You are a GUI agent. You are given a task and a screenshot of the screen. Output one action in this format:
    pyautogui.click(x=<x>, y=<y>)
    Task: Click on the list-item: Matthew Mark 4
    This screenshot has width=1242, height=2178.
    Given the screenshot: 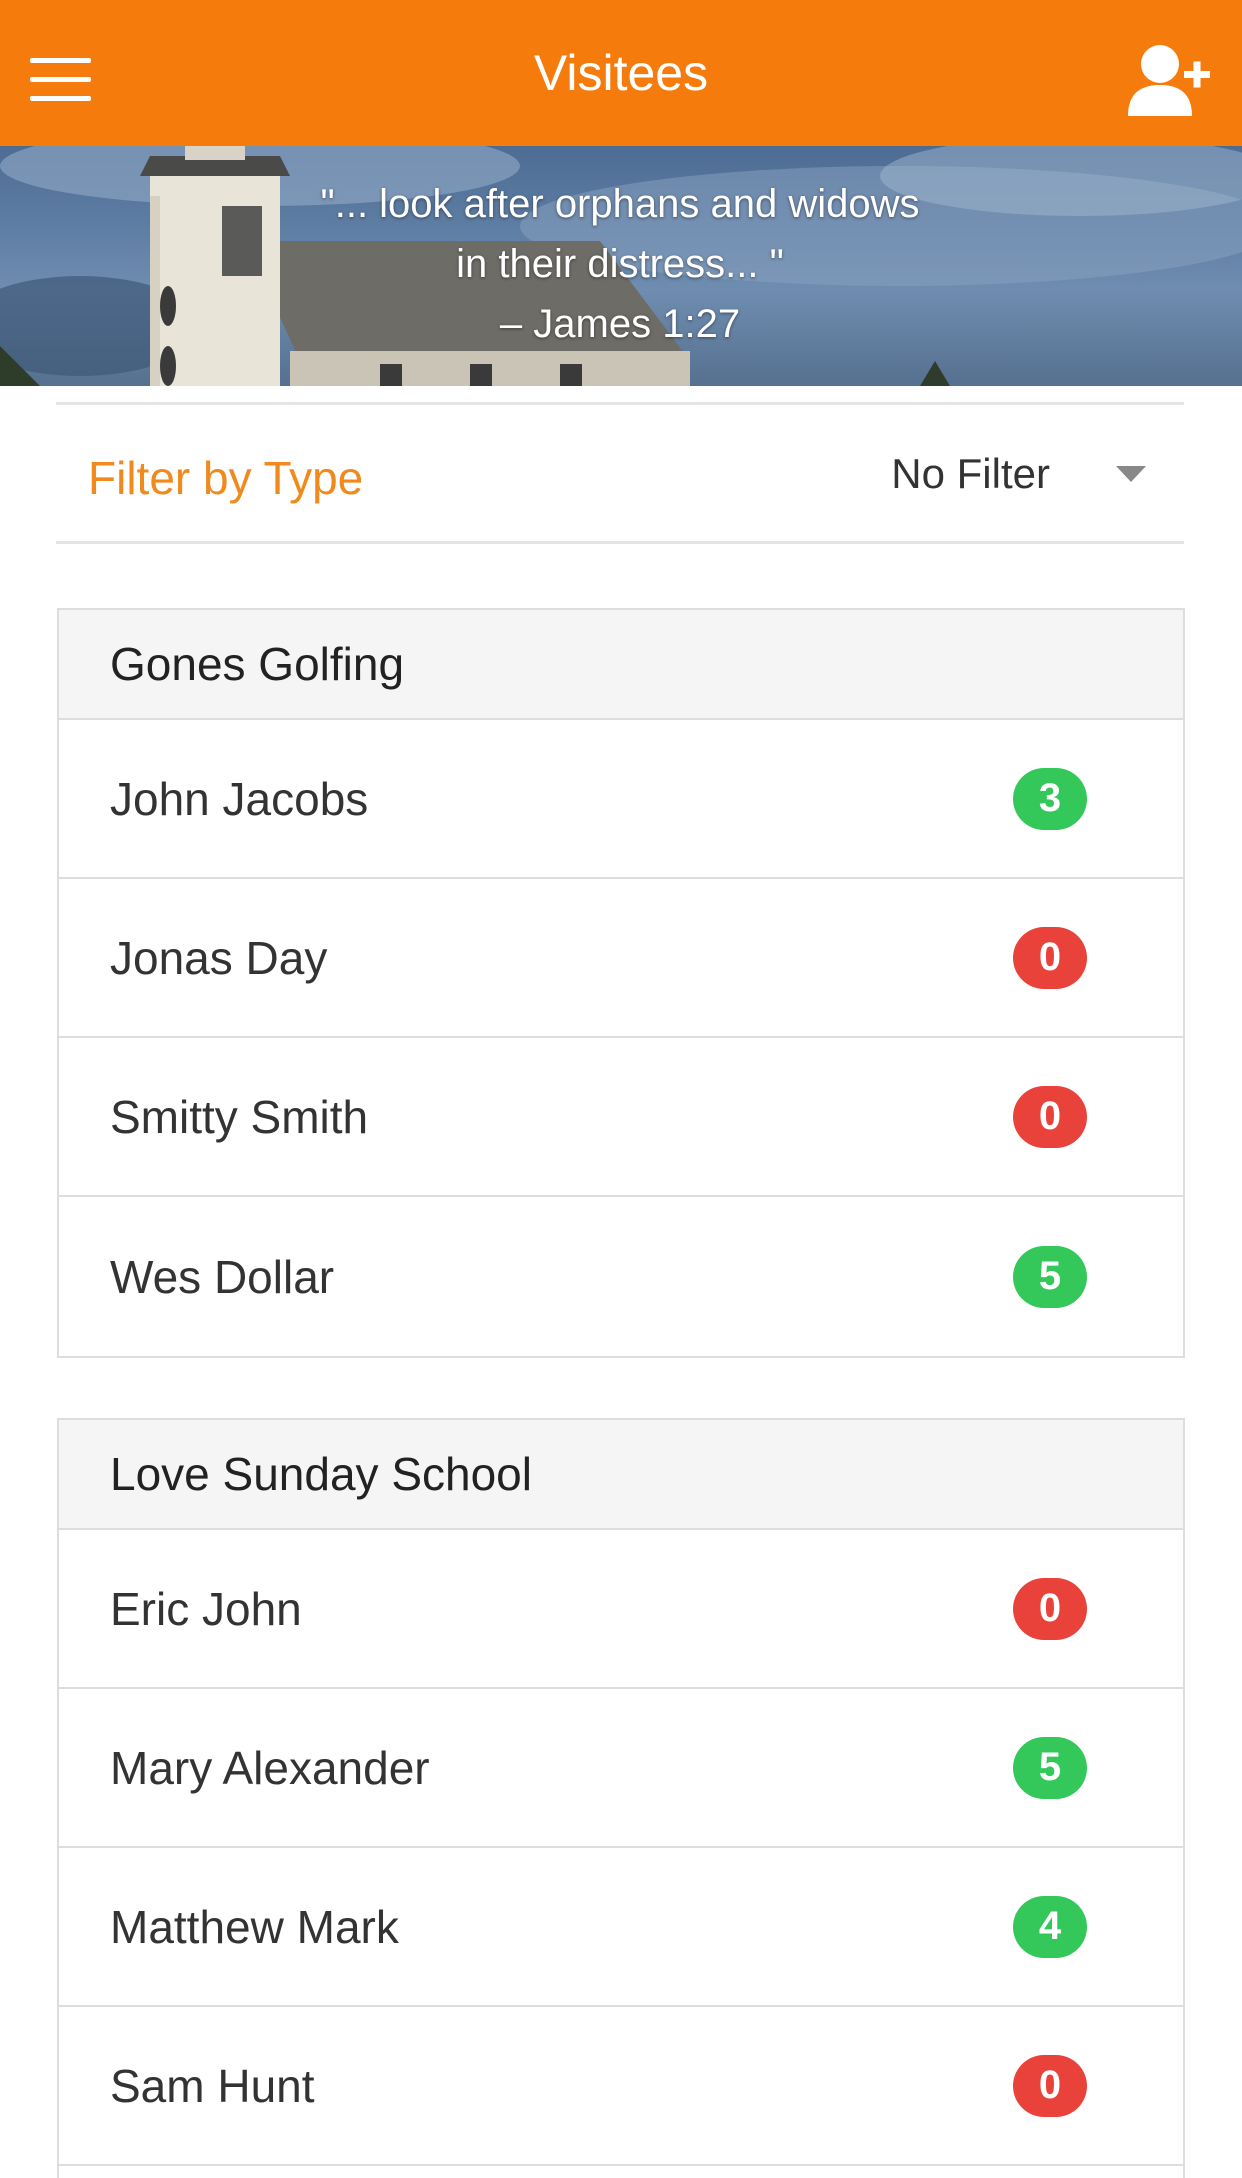 What is the action you would take?
    pyautogui.click(x=621, y=1927)
    